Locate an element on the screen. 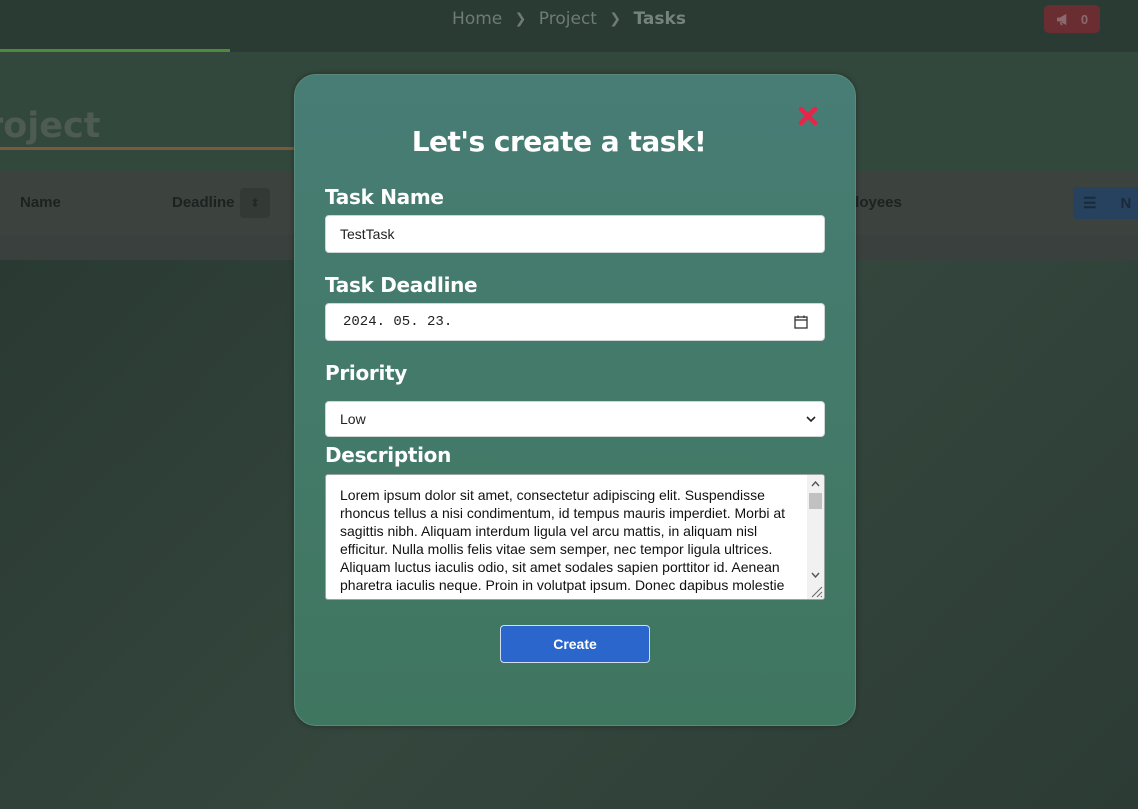 The image size is (1138, 809). task-name-label: Task Name is located at coordinates (384, 197).